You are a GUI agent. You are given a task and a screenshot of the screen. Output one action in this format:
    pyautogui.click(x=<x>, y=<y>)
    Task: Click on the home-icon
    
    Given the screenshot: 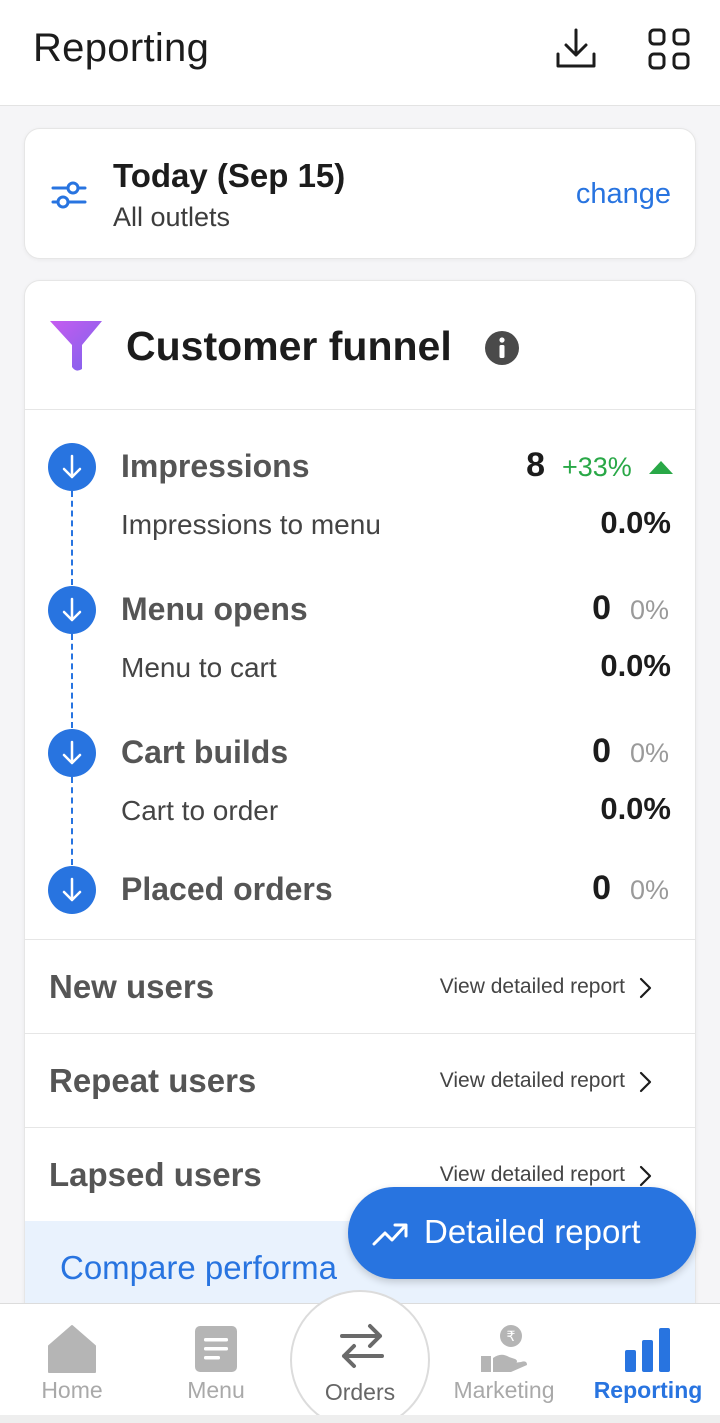 What is the action you would take?
    pyautogui.click(x=72, y=1349)
    